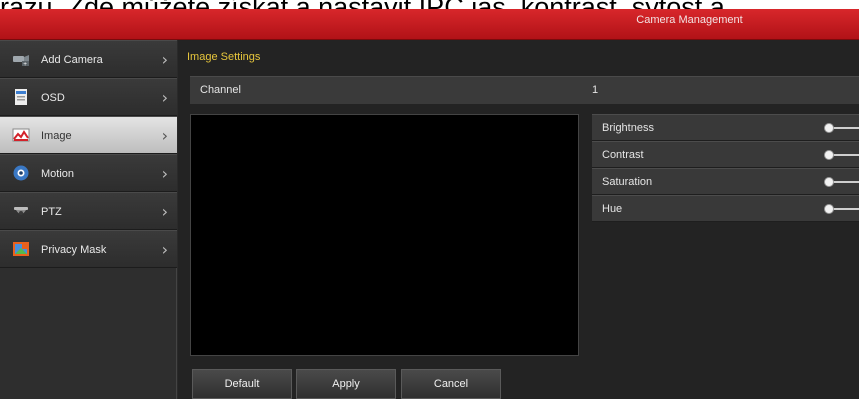 The image size is (859, 399). What do you see at coordinates (725, 127) in the screenshot?
I see `brightness-row: Brightness` at bounding box center [725, 127].